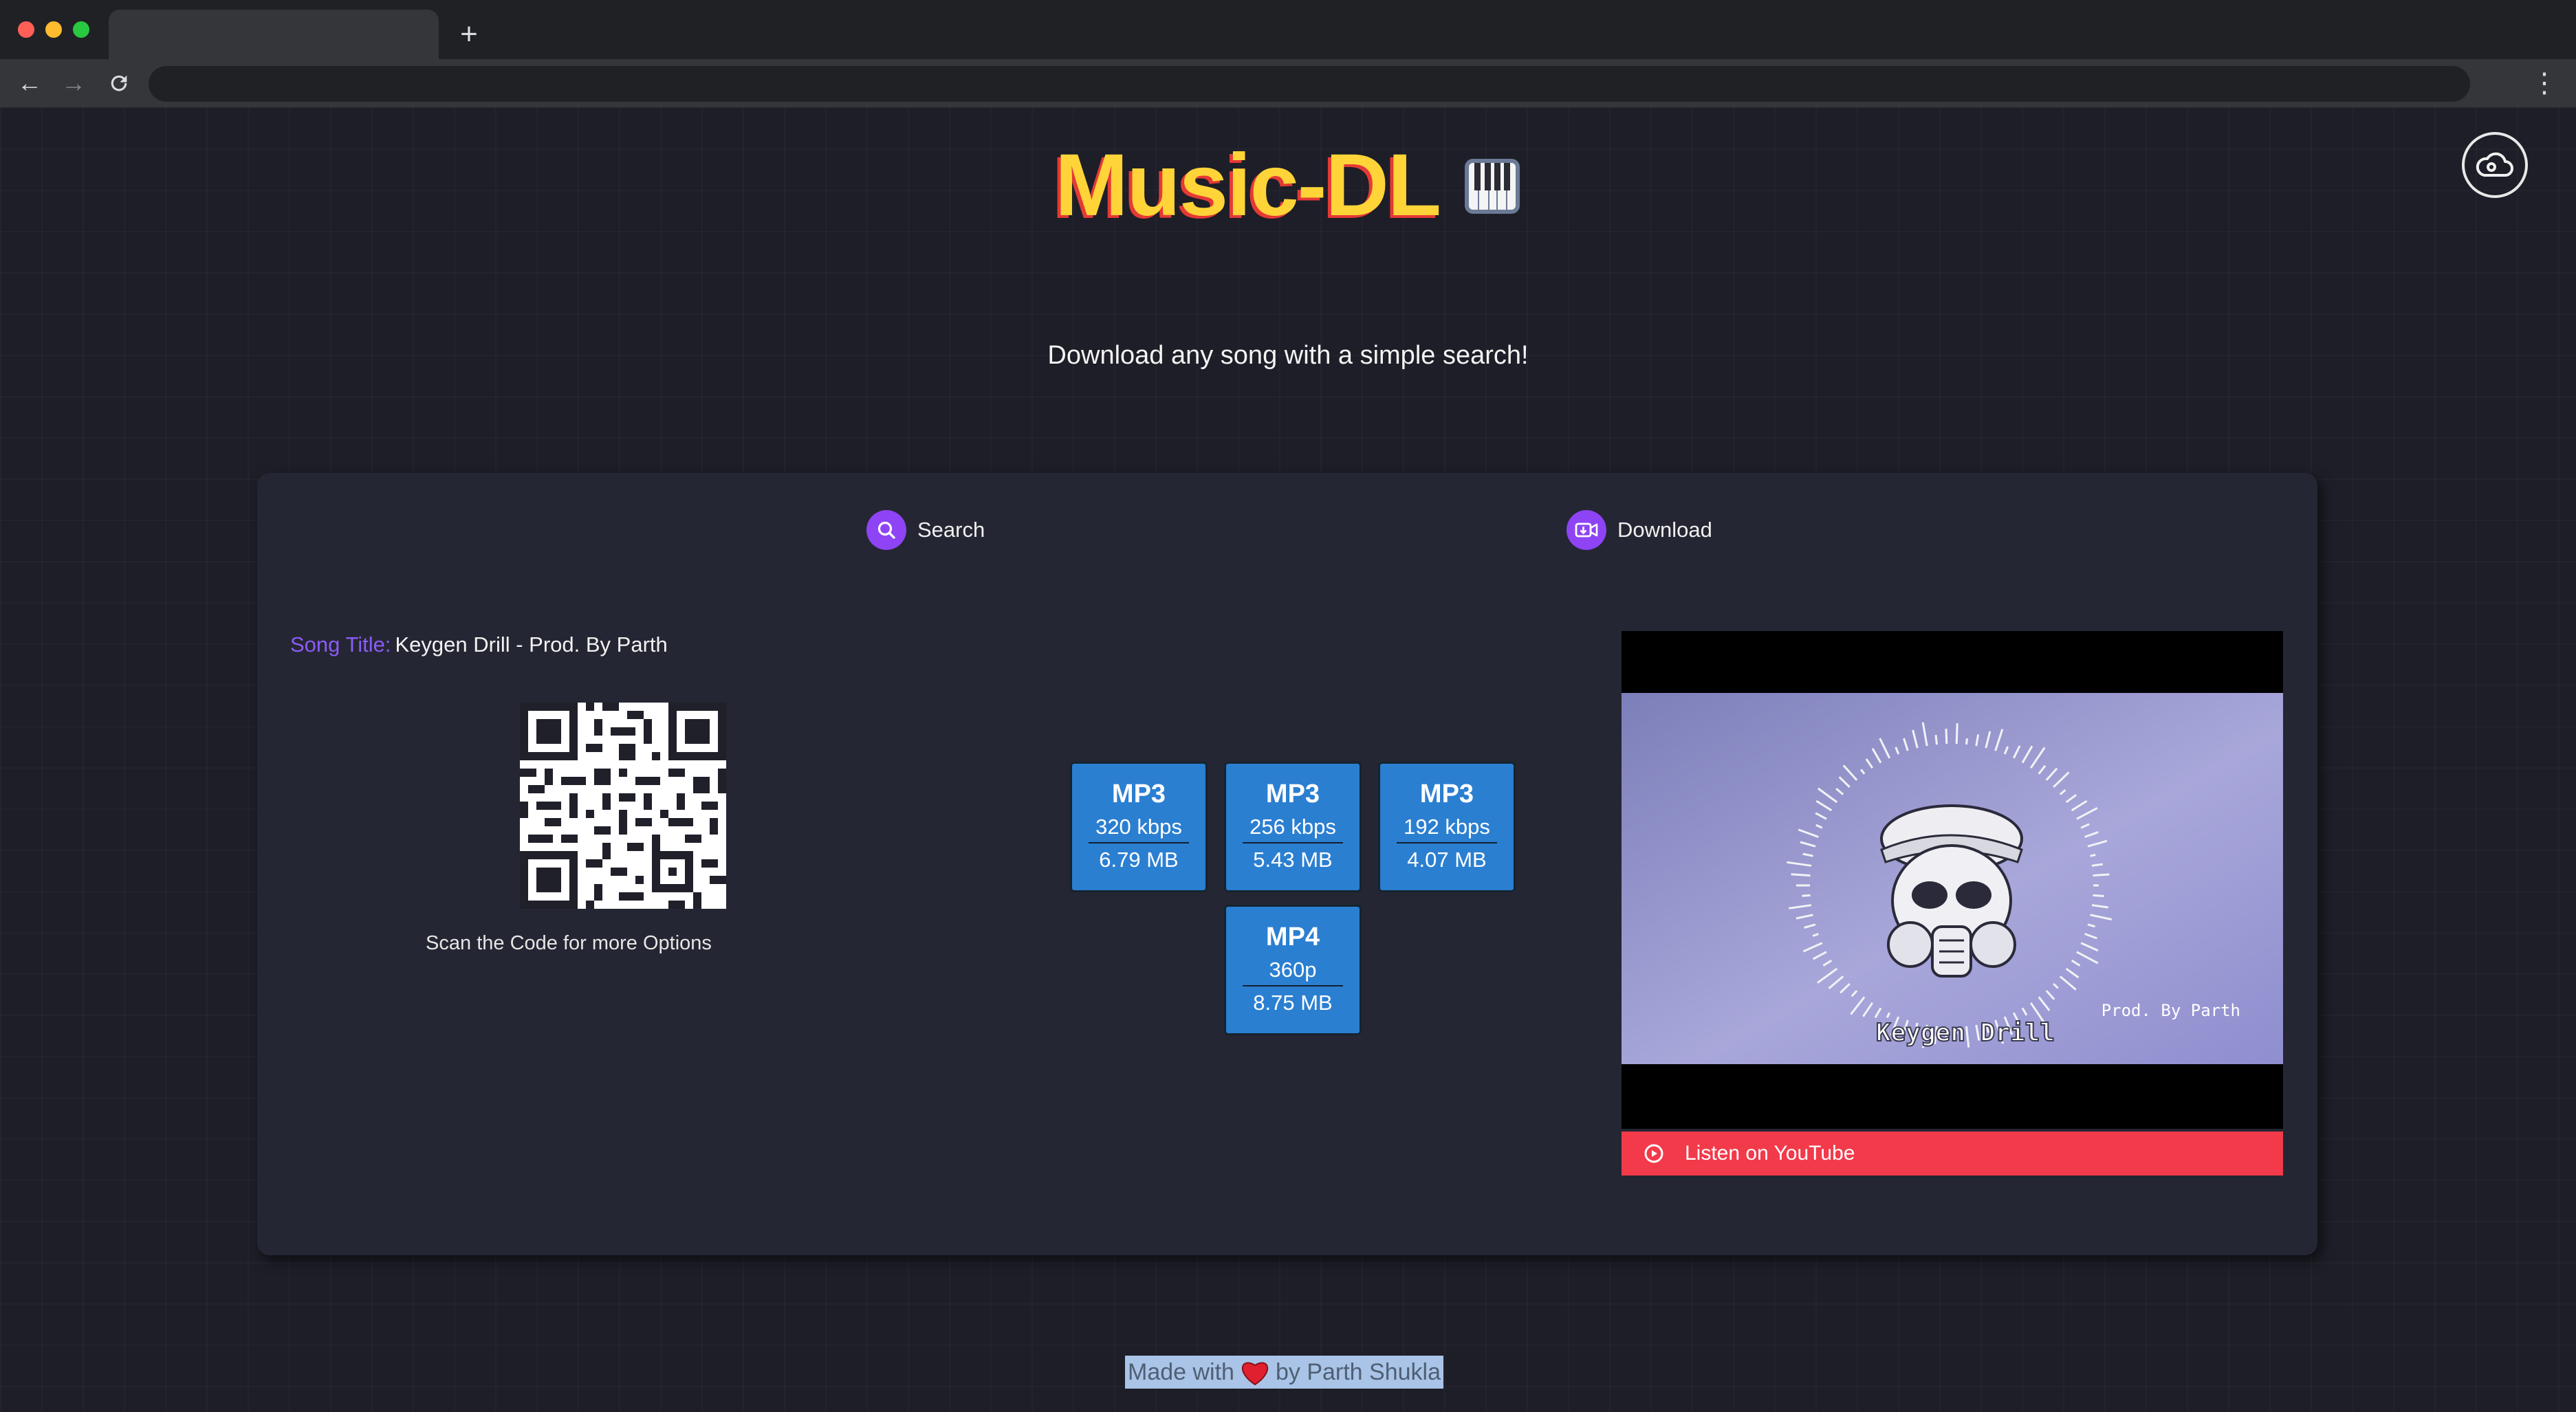 The height and width of the screenshot is (1412, 2576). Describe the element at coordinates (1447, 860) in the screenshot. I see `format-size: 4.07 MB` at that location.